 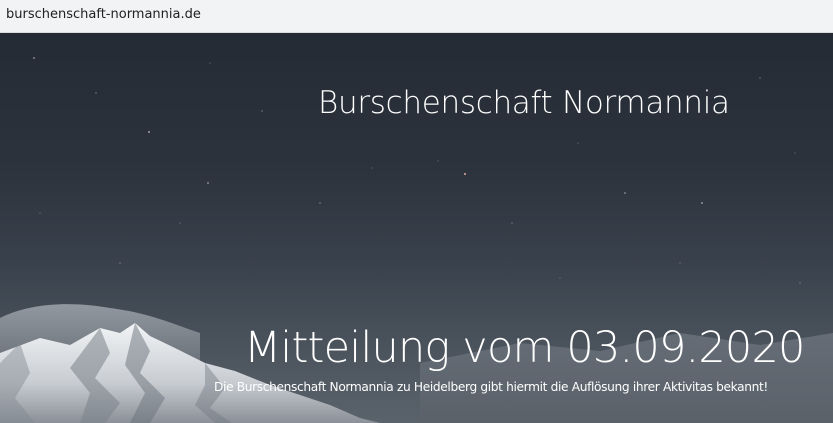 What do you see at coordinates (416, 16) in the screenshot?
I see `browser-address-bar: burschenschaft-normannia.de` at bounding box center [416, 16].